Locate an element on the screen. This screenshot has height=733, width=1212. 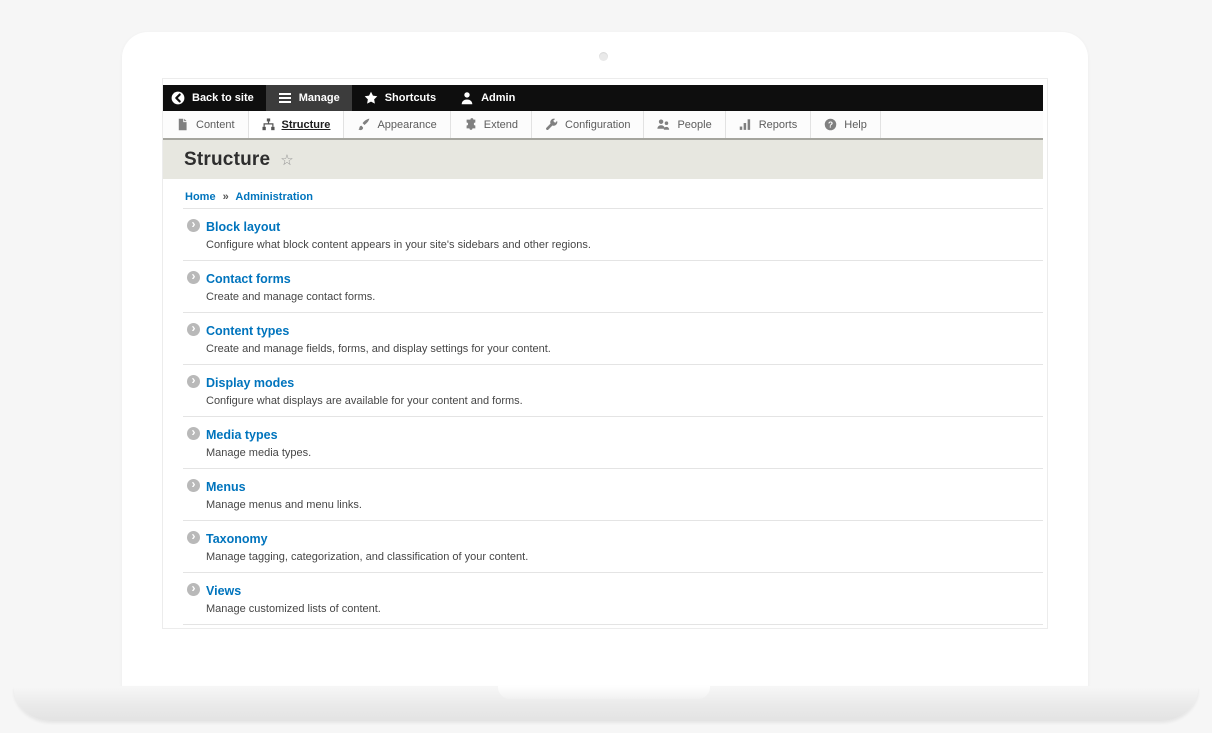
document-icon is located at coordinates (182, 124).